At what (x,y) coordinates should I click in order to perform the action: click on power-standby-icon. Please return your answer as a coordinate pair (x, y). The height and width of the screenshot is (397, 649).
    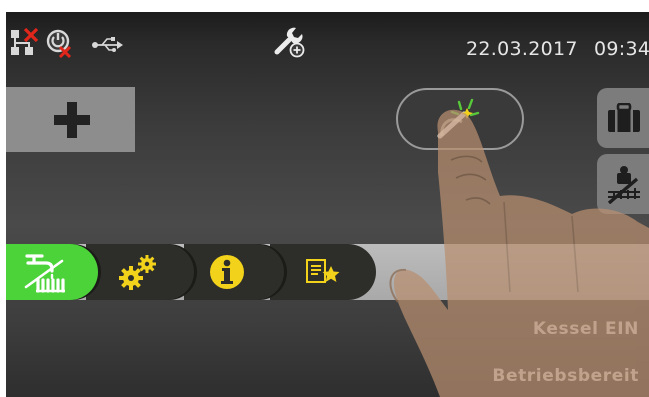
    Looking at the image, I should click on (59, 43).